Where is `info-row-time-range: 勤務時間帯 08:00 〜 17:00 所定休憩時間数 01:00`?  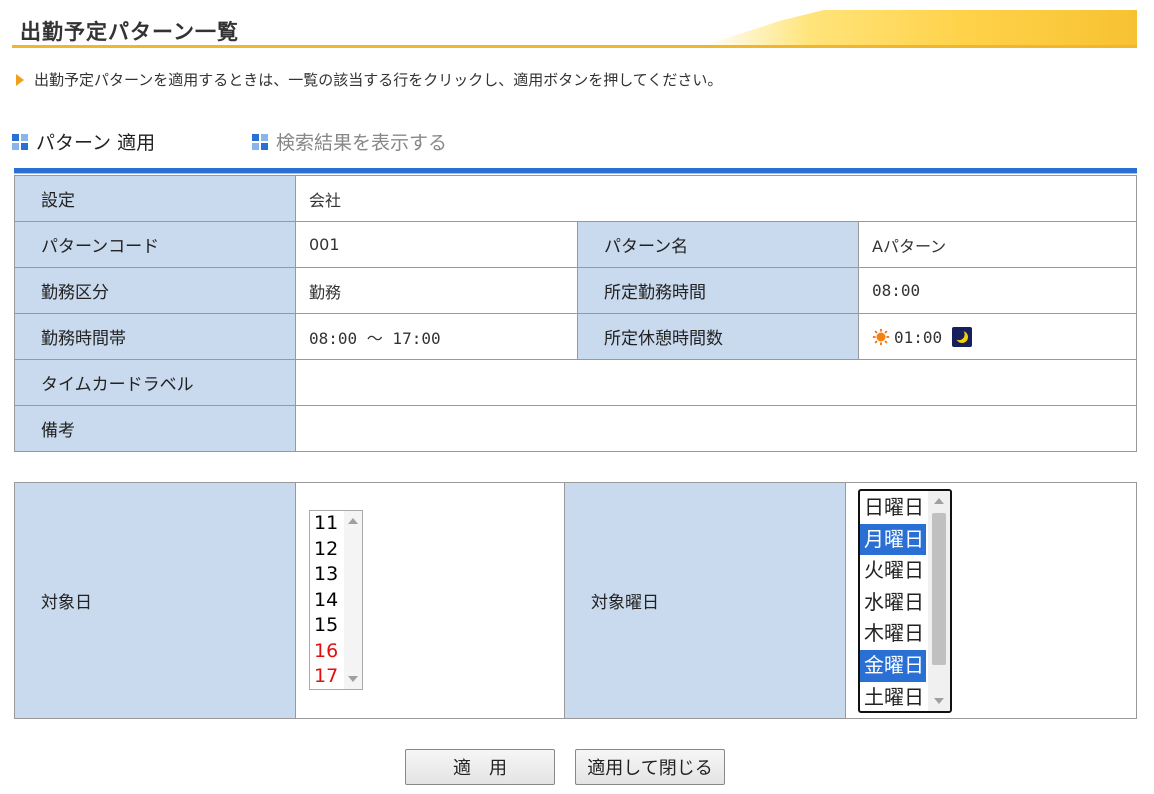
info-row-time-range: 勤務時間帯 08:00 〜 17:00 所定休憩時間数 01:00 is located at coordinates (575, 336).